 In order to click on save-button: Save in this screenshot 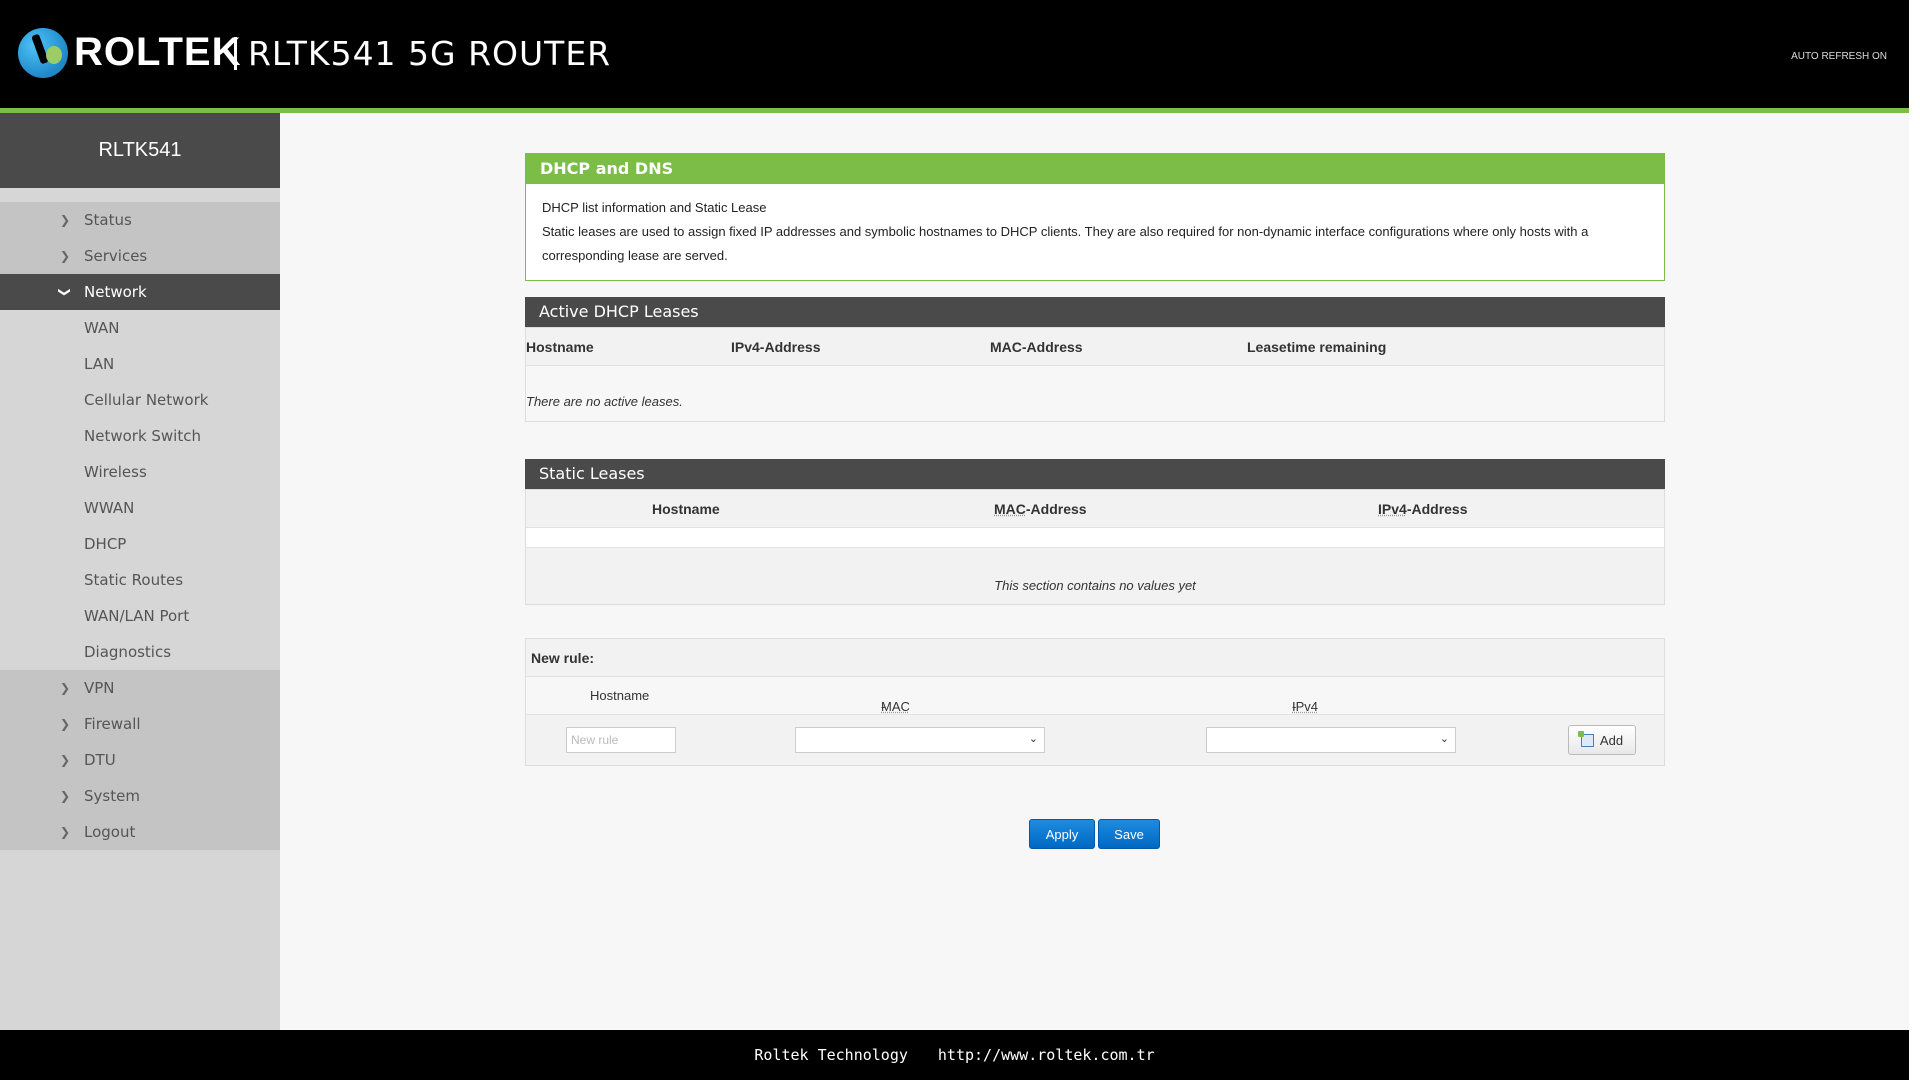, I will do `click(1129, 834)`.